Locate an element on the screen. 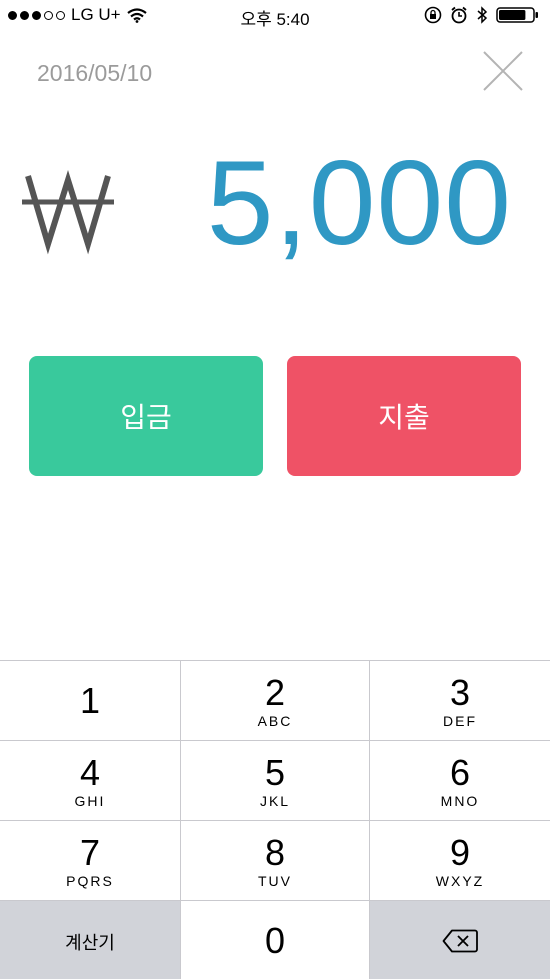 This screenshot has width=550, height=979. key-8: 8 TUV is located at coordinates (275, 861).